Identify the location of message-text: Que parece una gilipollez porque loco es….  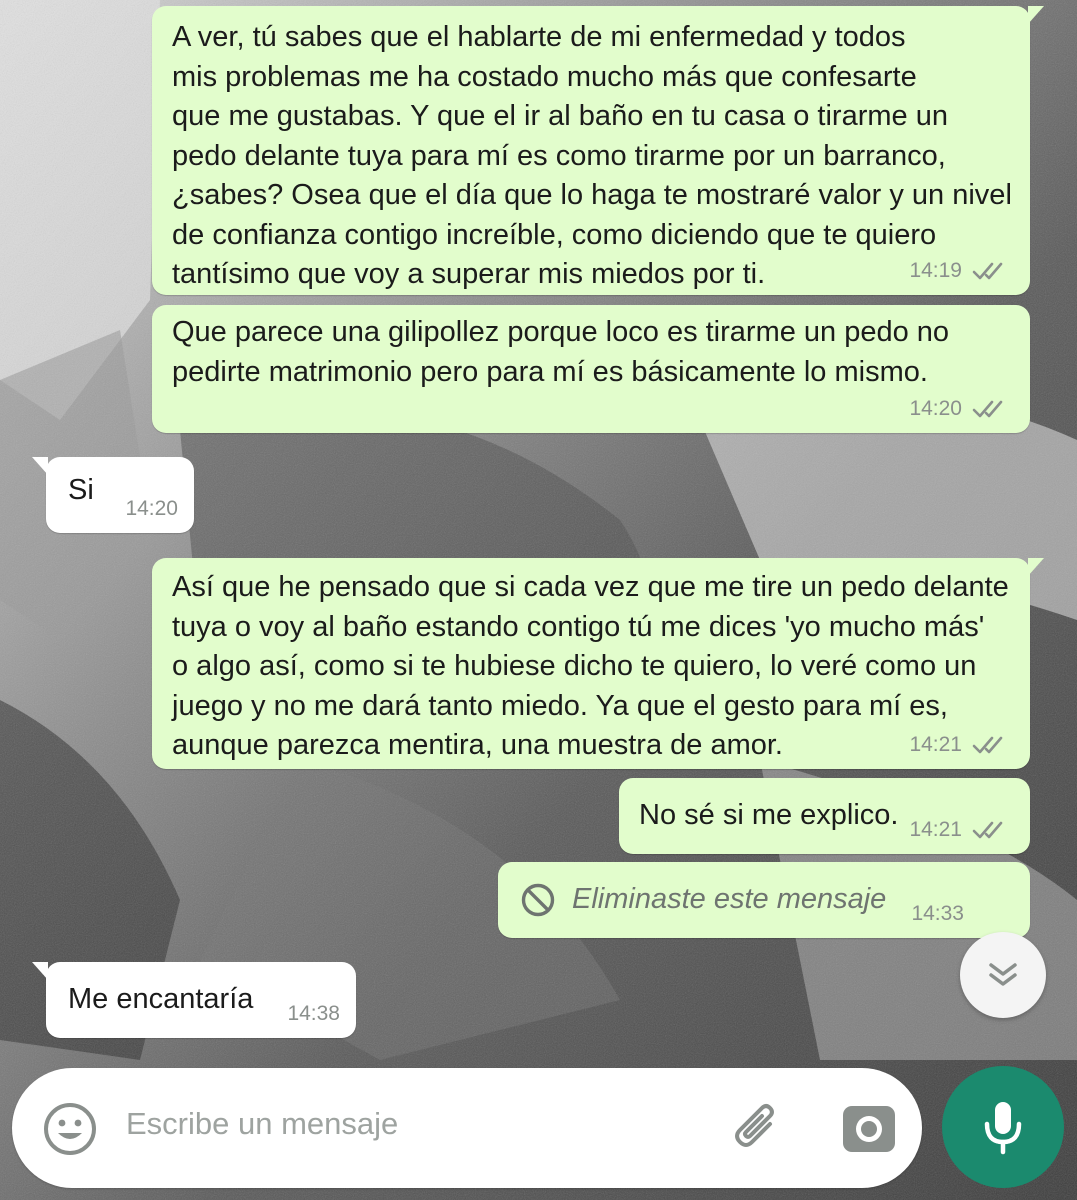
(561, 352).